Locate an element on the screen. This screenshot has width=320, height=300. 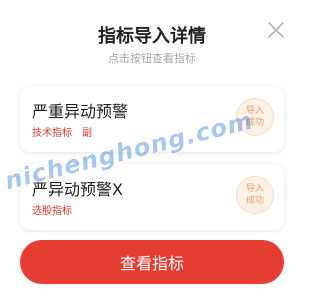
indicator-tag: 副 is located at coordinates (87, 133).